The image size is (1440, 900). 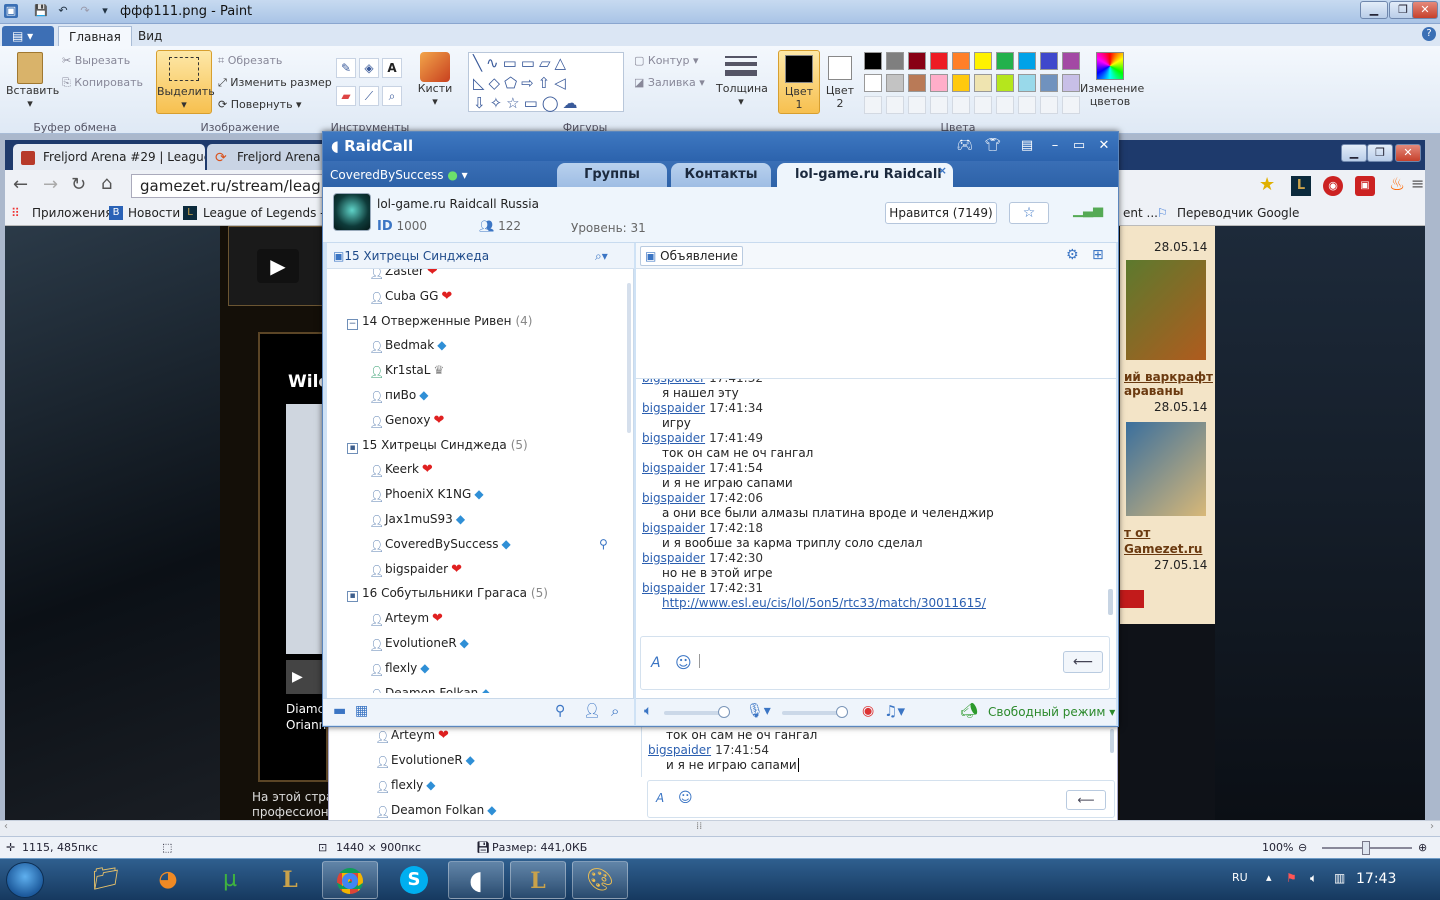 I want to click on announcement-button: ▣ Объявление, so click(x=691, y=256).